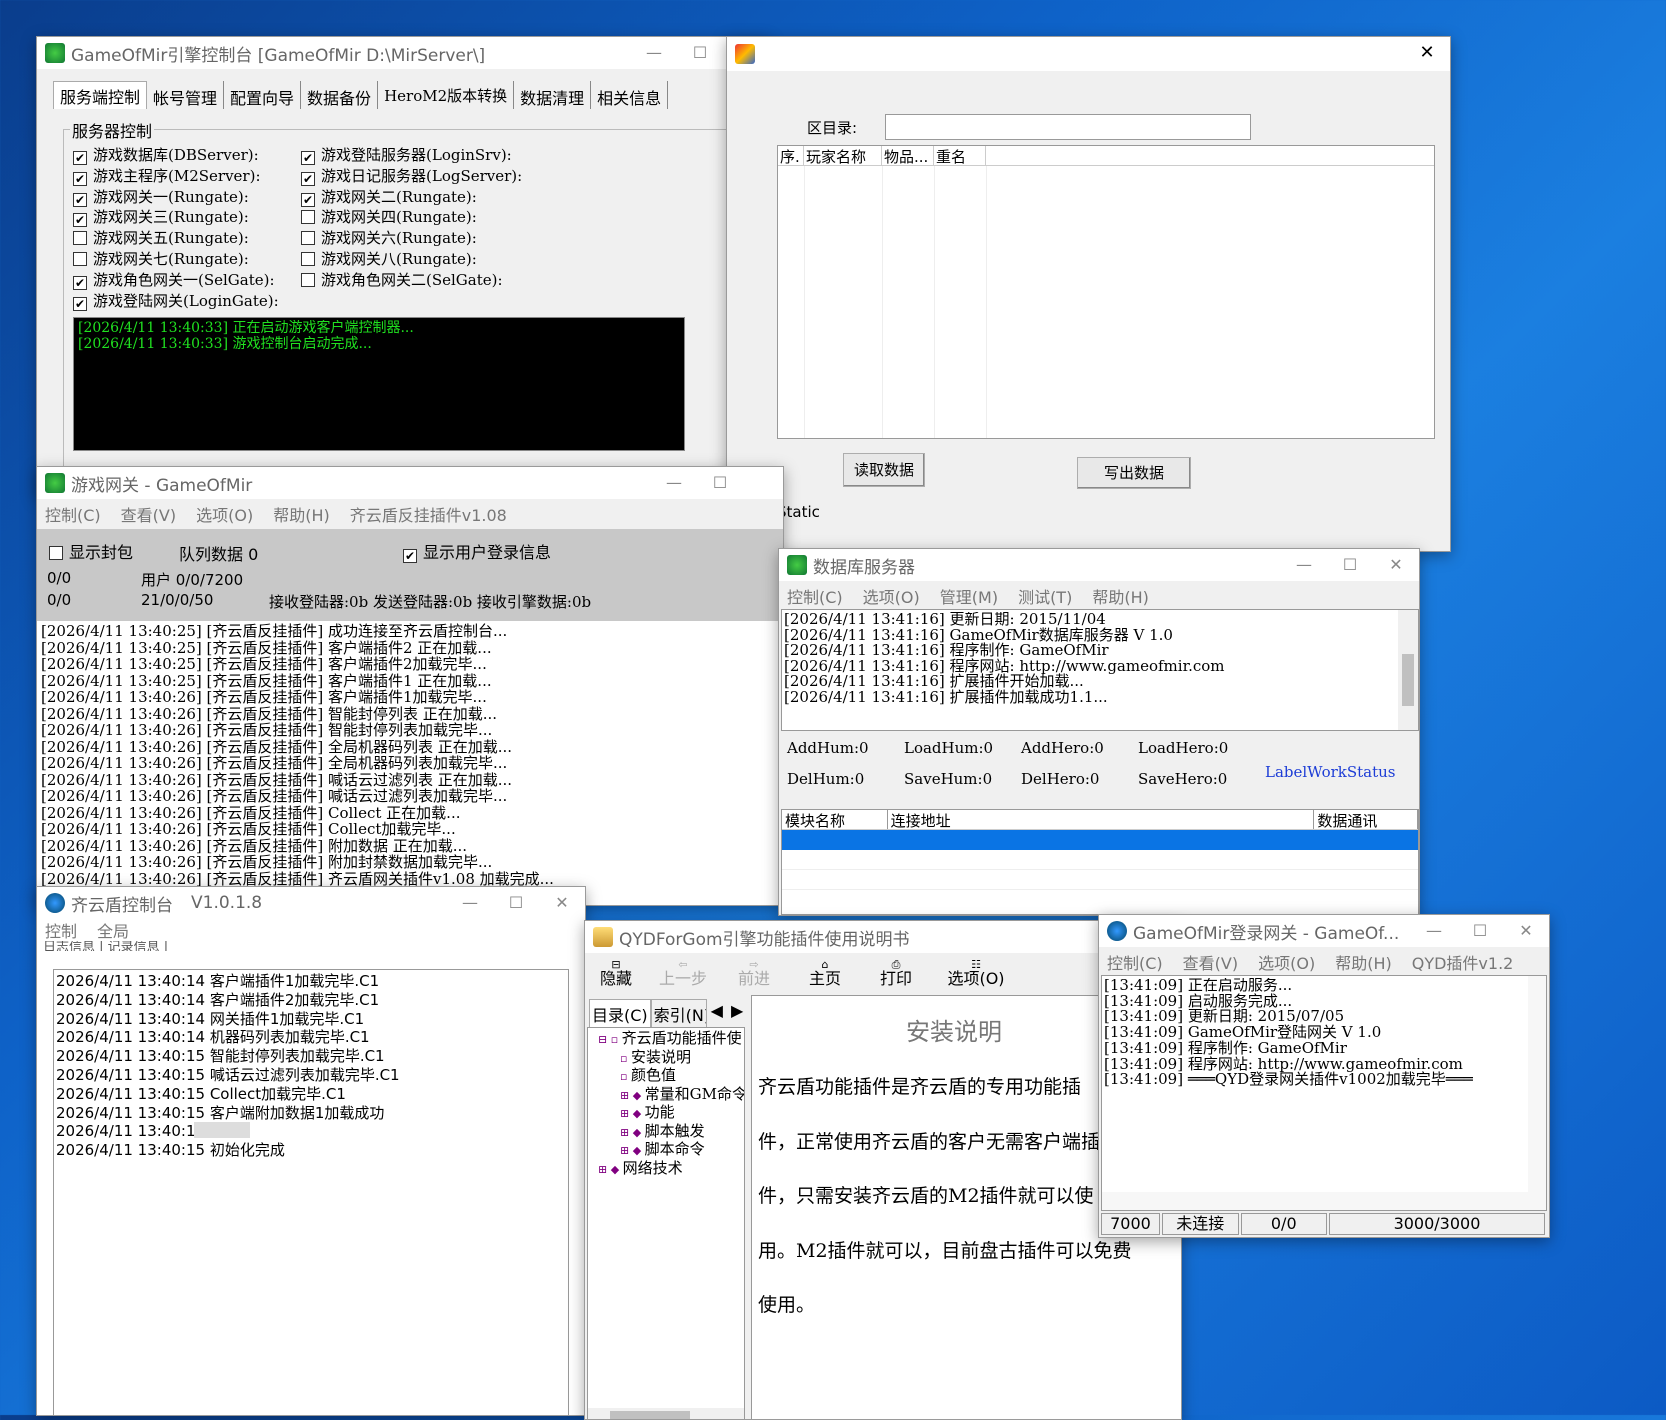  I want to click on tab-herom2: HeroM2版本转换, so click(446, 95).